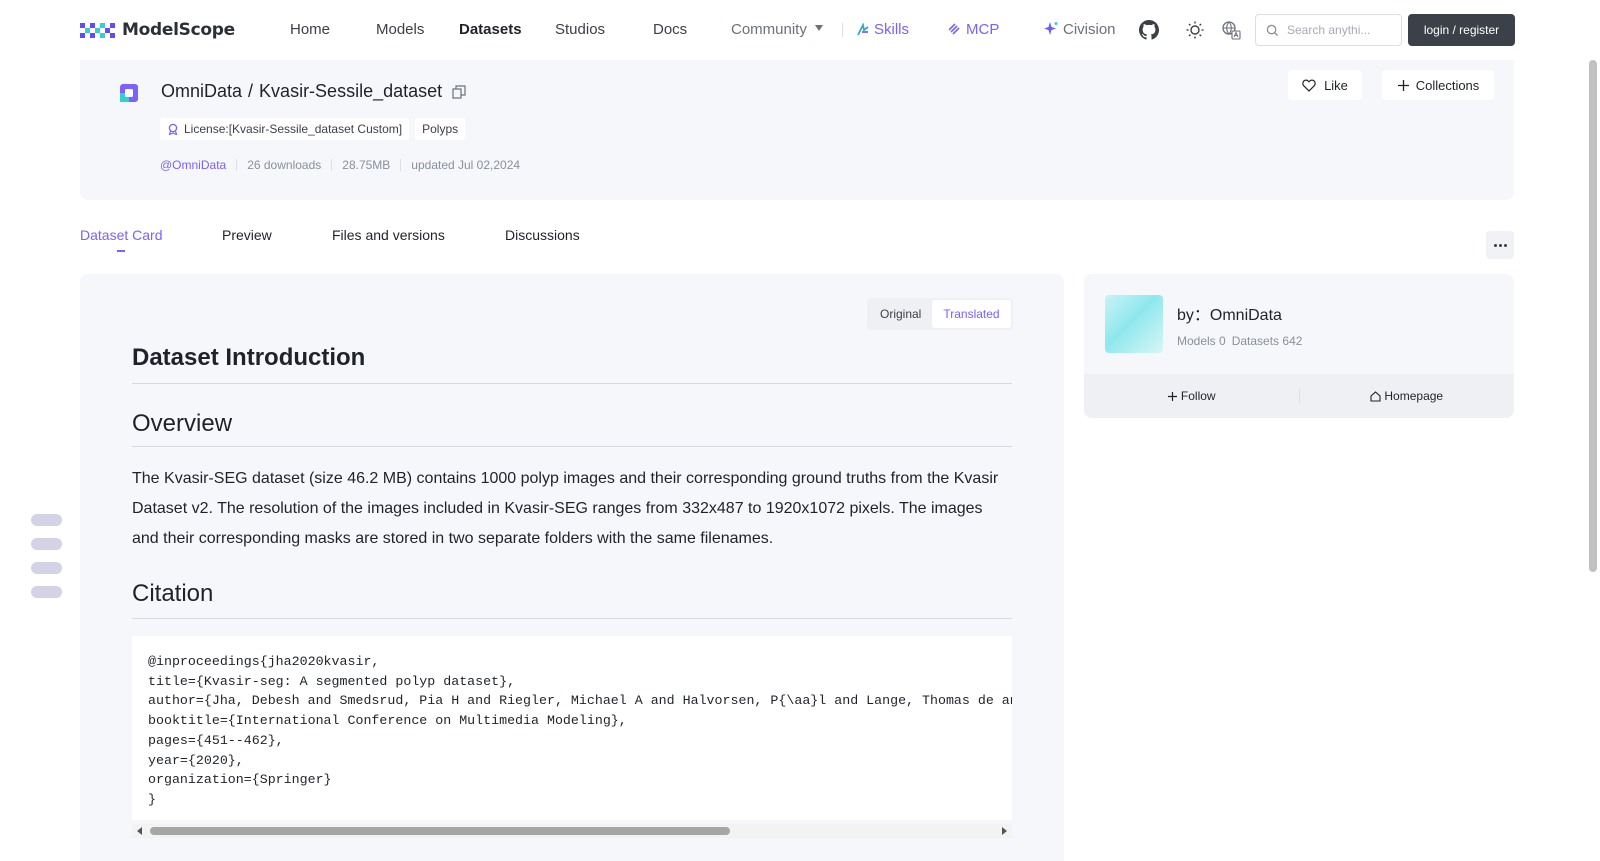  What do you see at coordinates (983, 29) in the screenshot?
I see `nav-mcp-label: MCP` at bounding box center [983, 29].